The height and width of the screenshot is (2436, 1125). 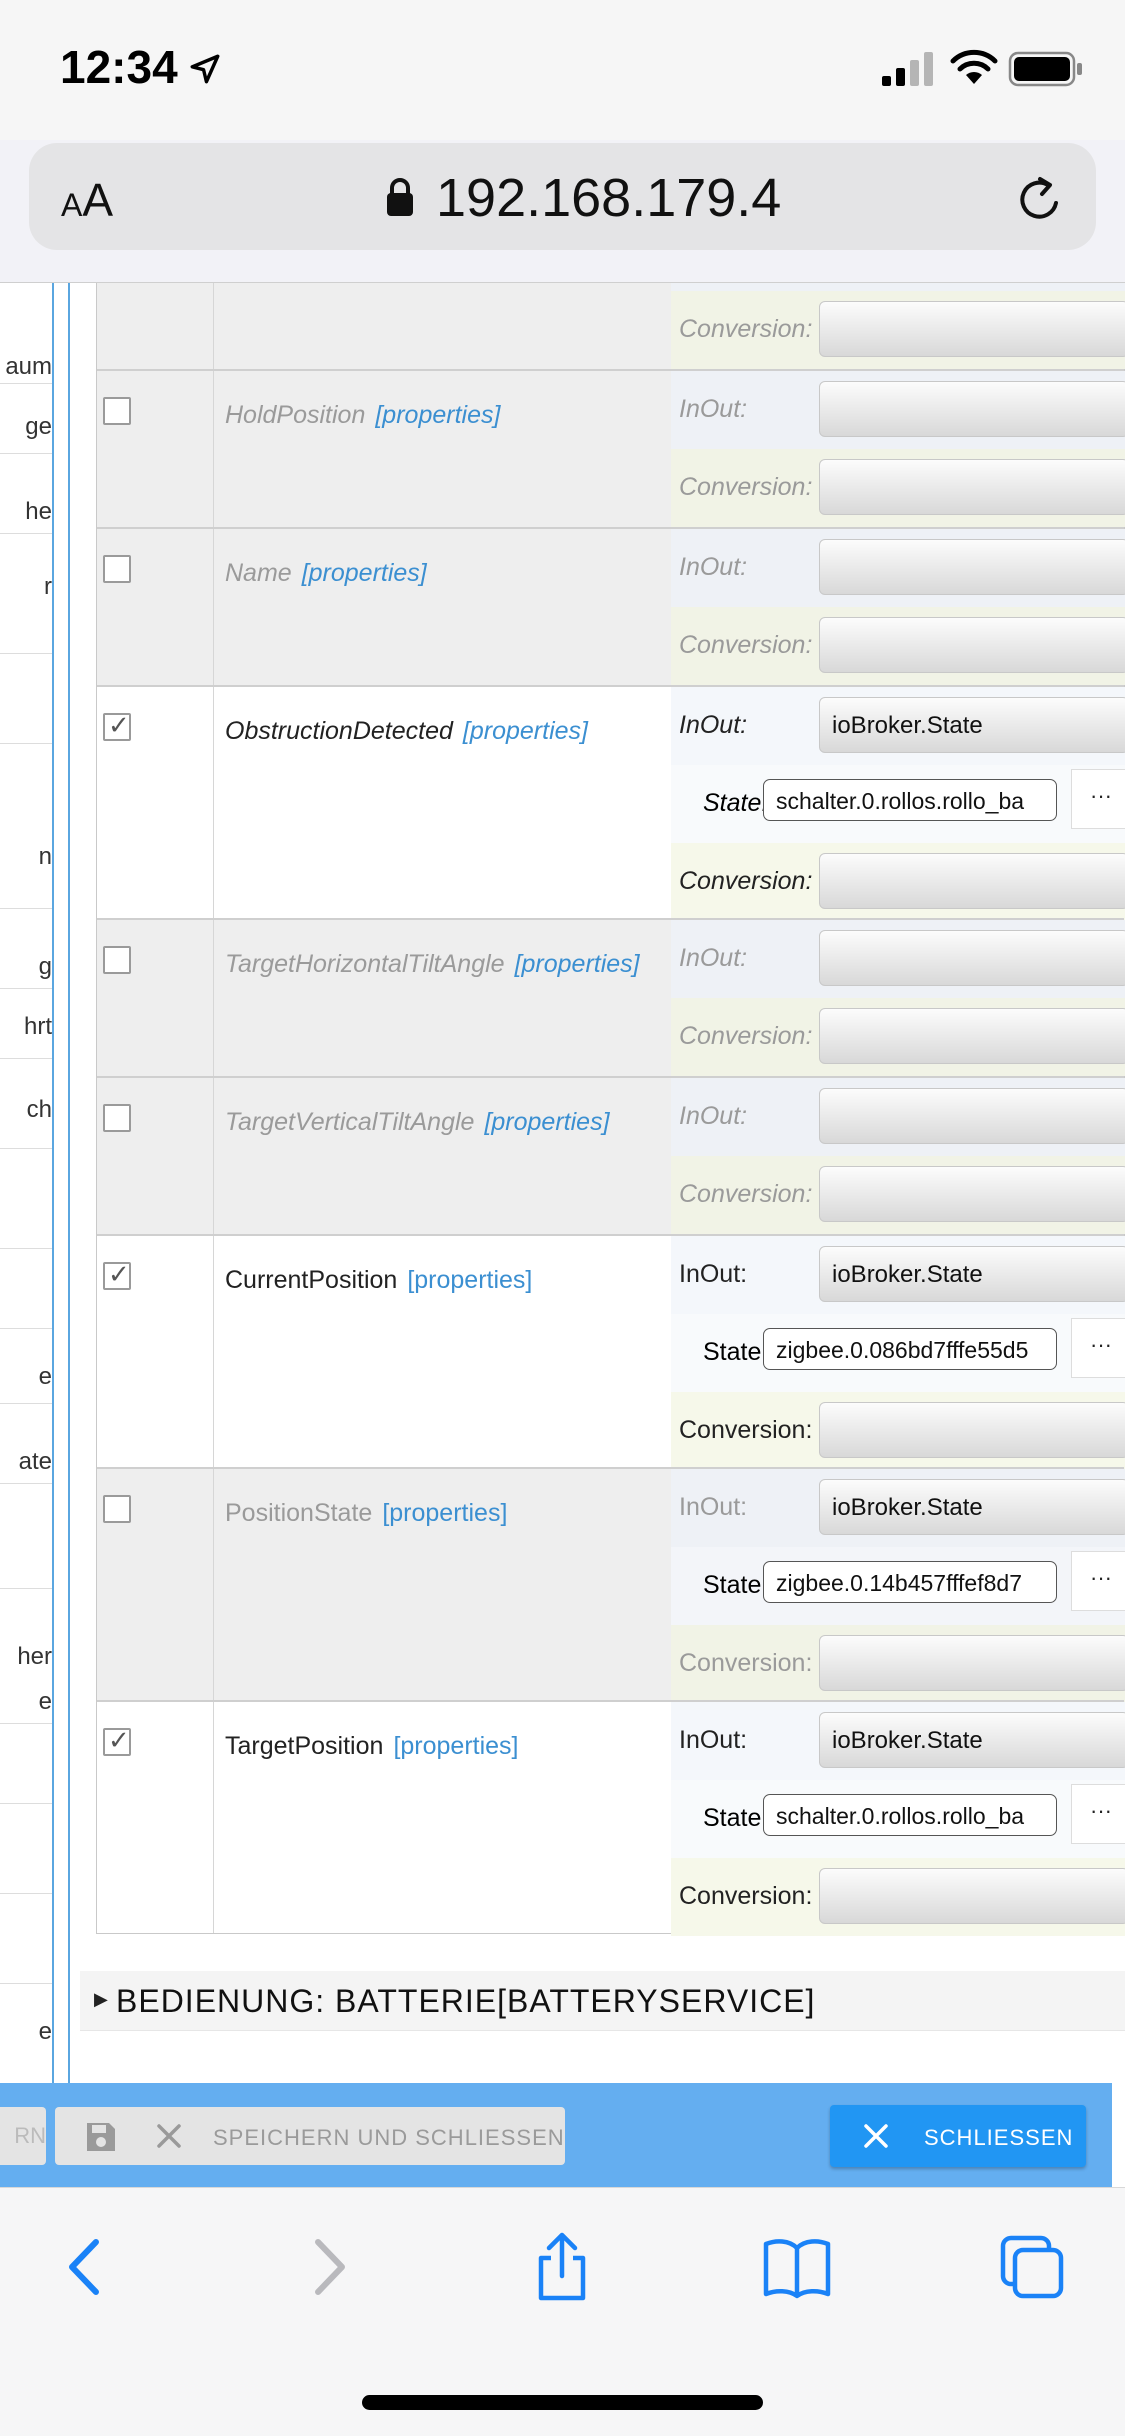 I want to click on sidebar-fragment: he, so click(x=26, y=512).